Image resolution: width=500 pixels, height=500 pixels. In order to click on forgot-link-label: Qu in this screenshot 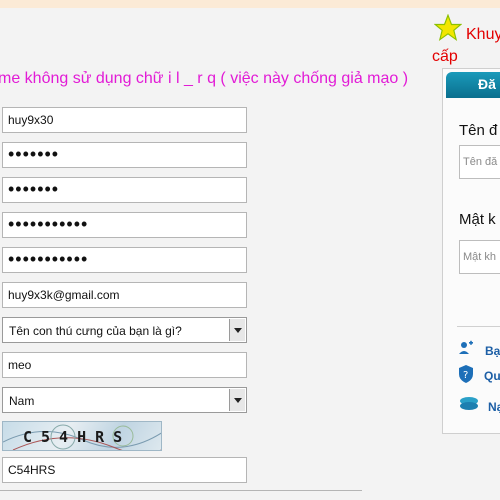, I will do `click(492, 376)`.